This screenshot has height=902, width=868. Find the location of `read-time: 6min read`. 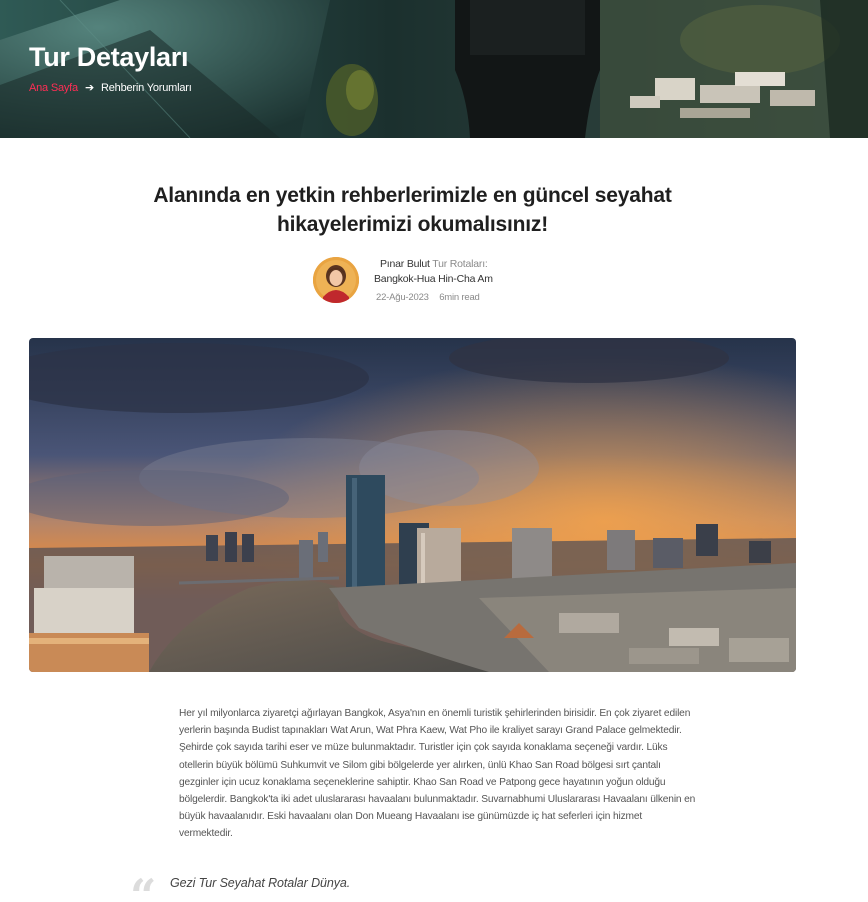

read-time: 6min read is located at coordinates (459, 297).